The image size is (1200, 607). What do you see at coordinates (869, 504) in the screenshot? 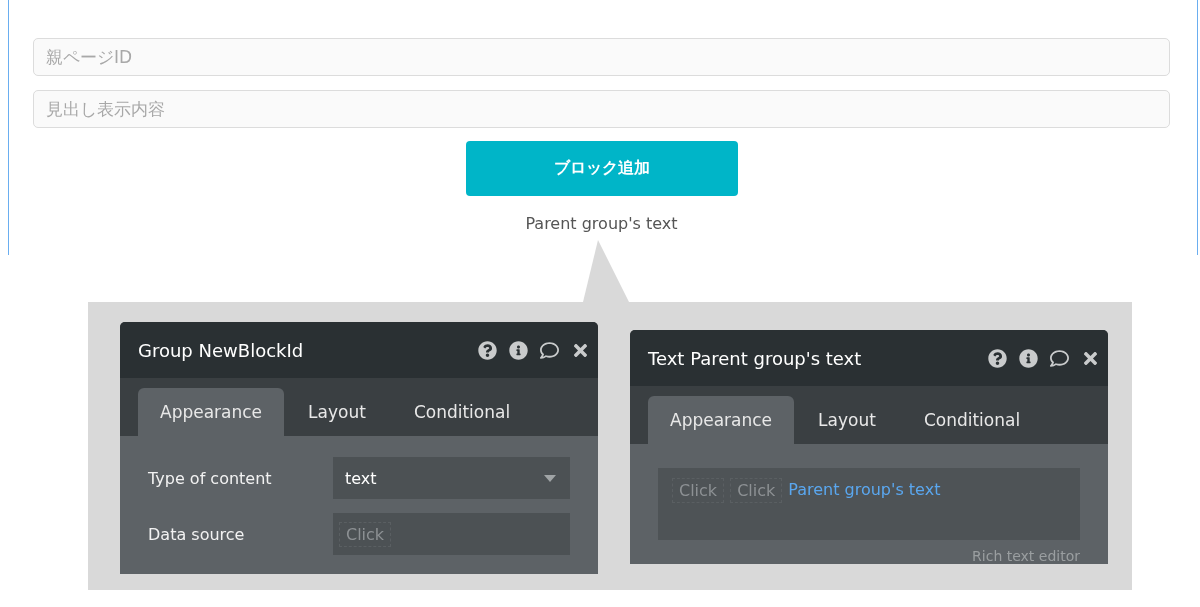
I see `rich-text-field: Click Click Parent group's text` at bounding box center [869, 504].